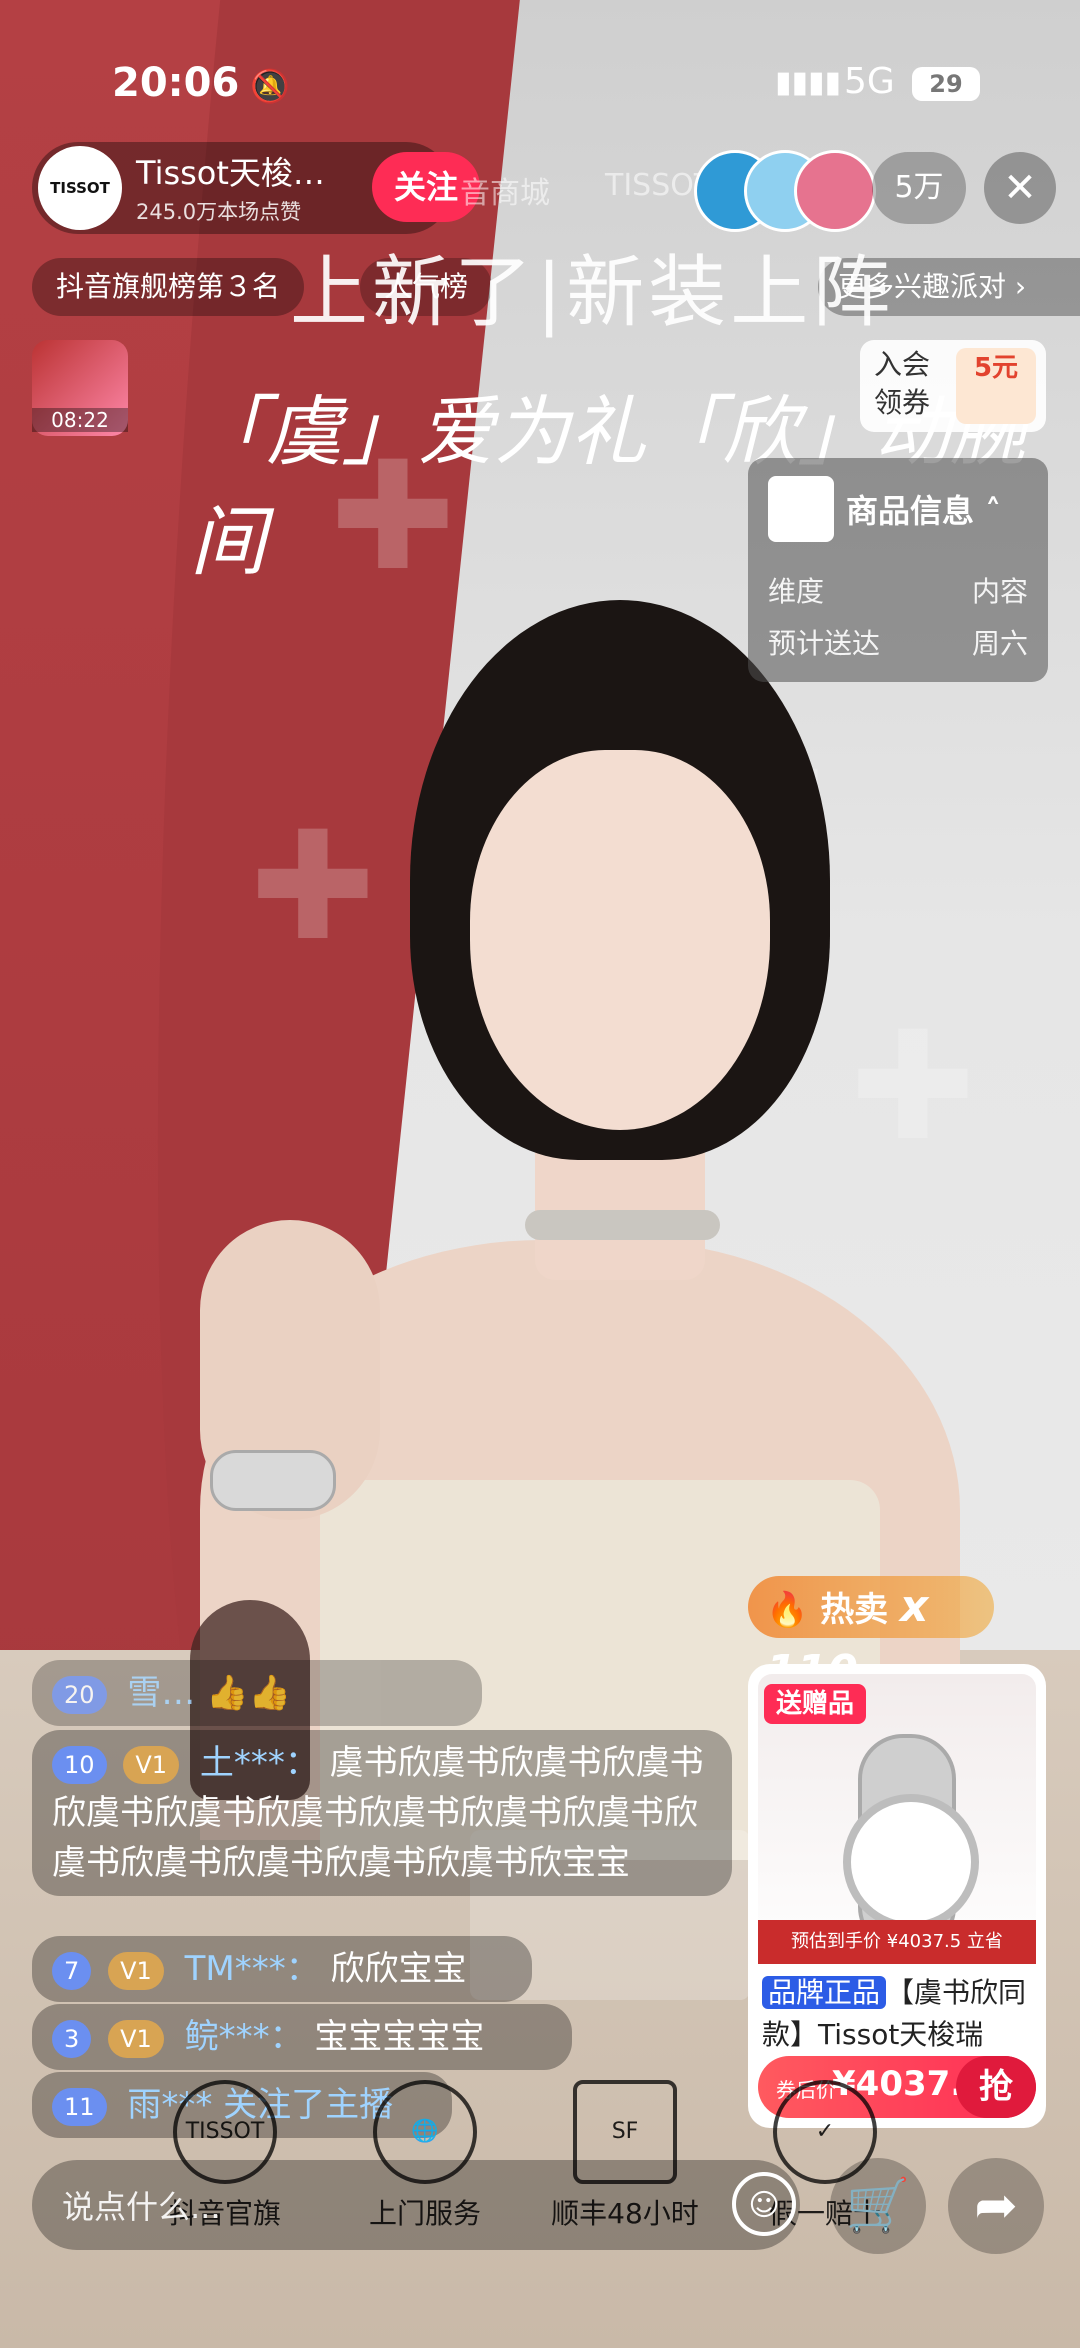  Describe the element at coordinates (79, 1764) in the screenshot. I see `user-level-badge: 10` at that location.